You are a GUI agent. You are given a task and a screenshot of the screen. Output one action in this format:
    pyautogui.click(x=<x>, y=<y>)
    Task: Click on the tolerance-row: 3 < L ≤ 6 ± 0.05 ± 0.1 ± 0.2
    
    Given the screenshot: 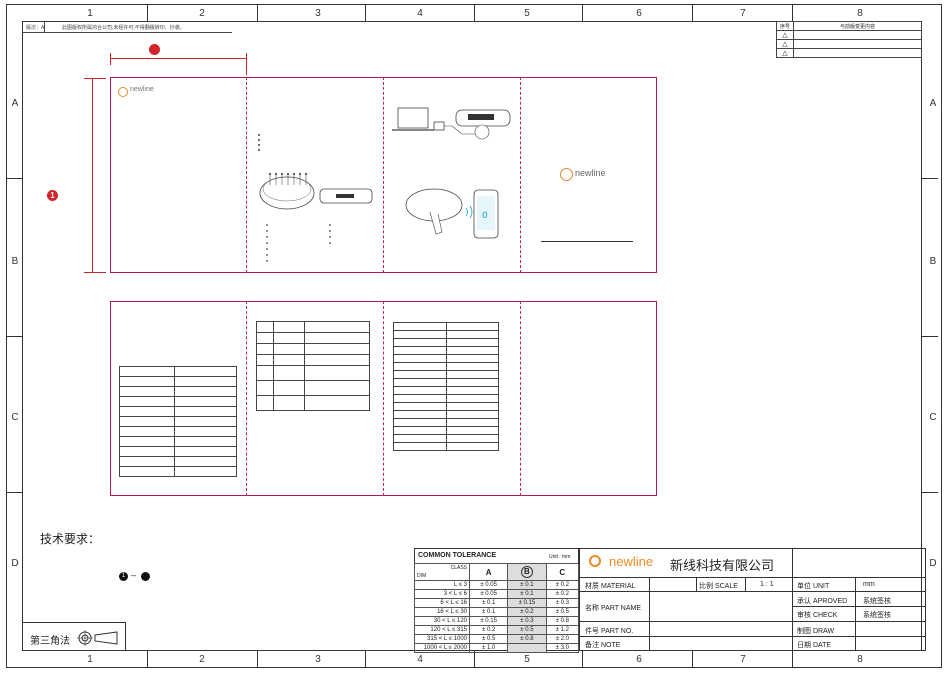 What is the action you would take?
    pyautogui.click(x=497, y=594)
    